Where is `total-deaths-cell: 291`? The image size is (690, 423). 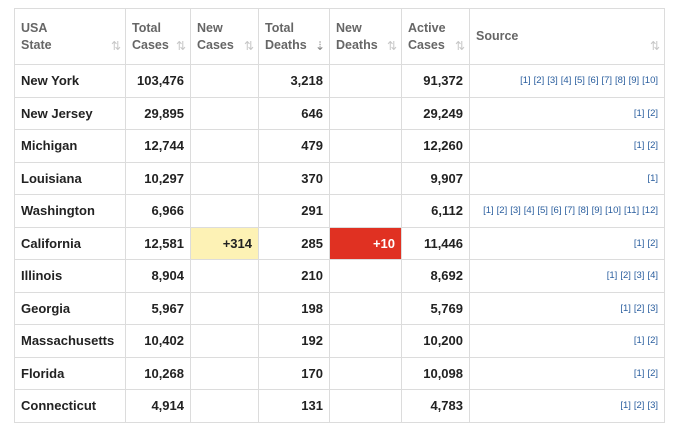
total-deaths-cell: 291 is located at coordinates (294, 211).